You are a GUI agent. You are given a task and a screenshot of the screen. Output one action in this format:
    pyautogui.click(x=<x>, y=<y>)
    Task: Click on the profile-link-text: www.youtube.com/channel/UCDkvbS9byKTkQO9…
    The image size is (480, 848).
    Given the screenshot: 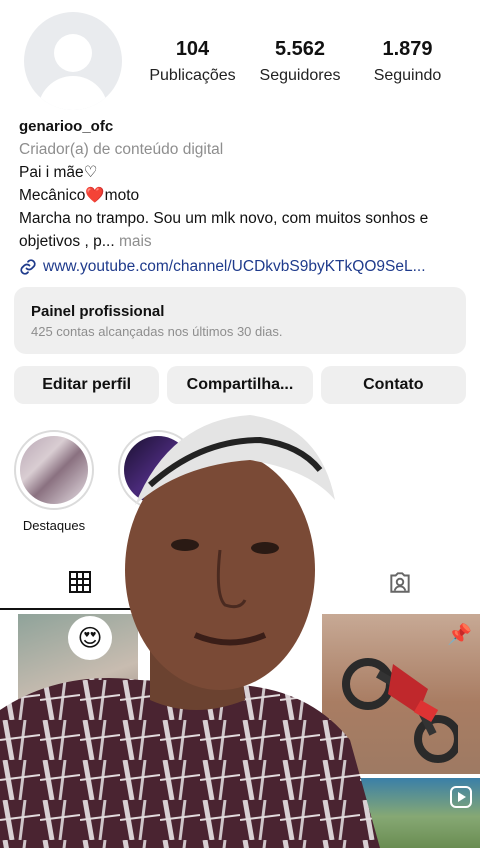 What is the action you would take?
    pyautogui.click(x=234, y=266)
    